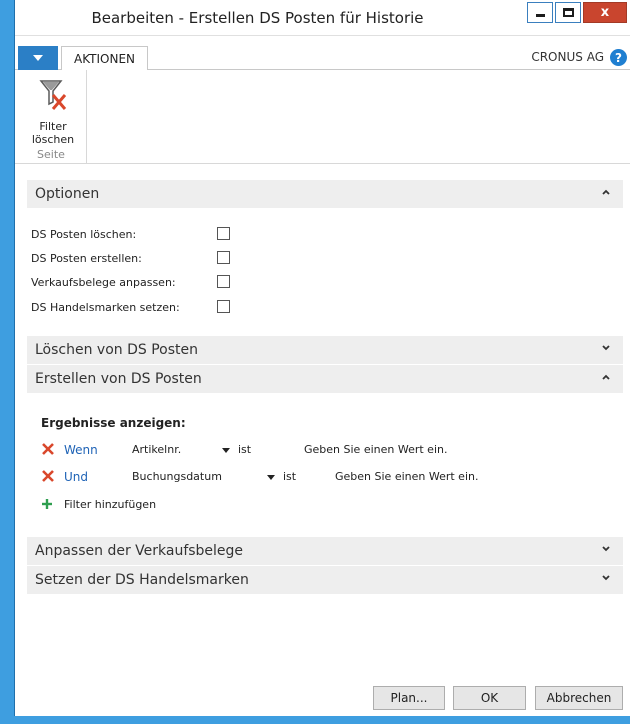  I want to click on ribbon-group-page: Filter löschen Seite, so click(54, 117).